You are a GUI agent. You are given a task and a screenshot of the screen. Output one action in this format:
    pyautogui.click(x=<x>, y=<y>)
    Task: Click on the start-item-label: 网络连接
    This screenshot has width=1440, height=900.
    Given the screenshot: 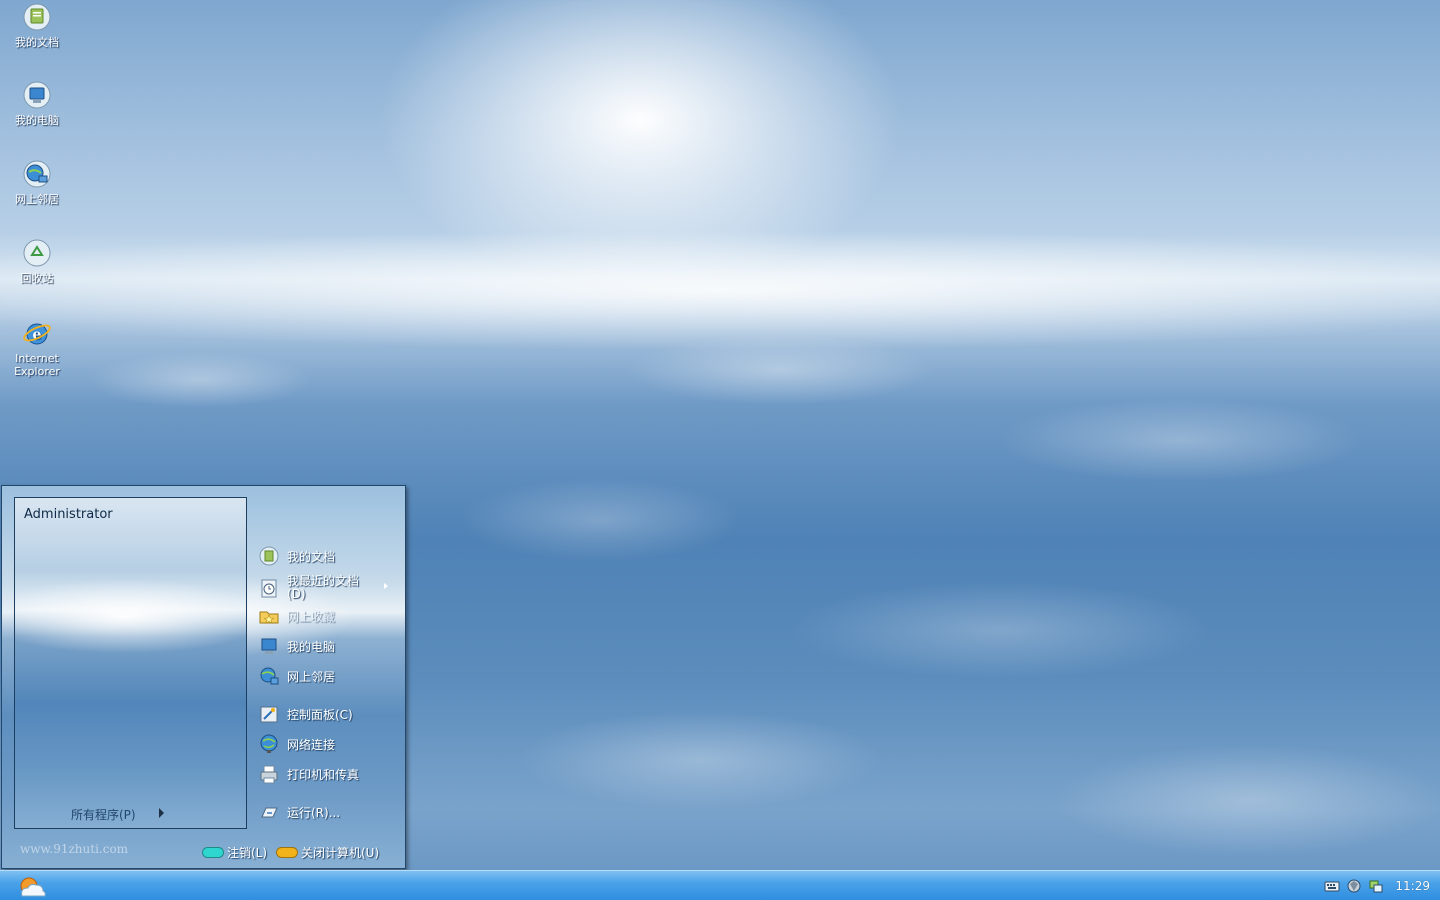 What is the action you would take?
    pyautogui.click(x=311, y=744)
    